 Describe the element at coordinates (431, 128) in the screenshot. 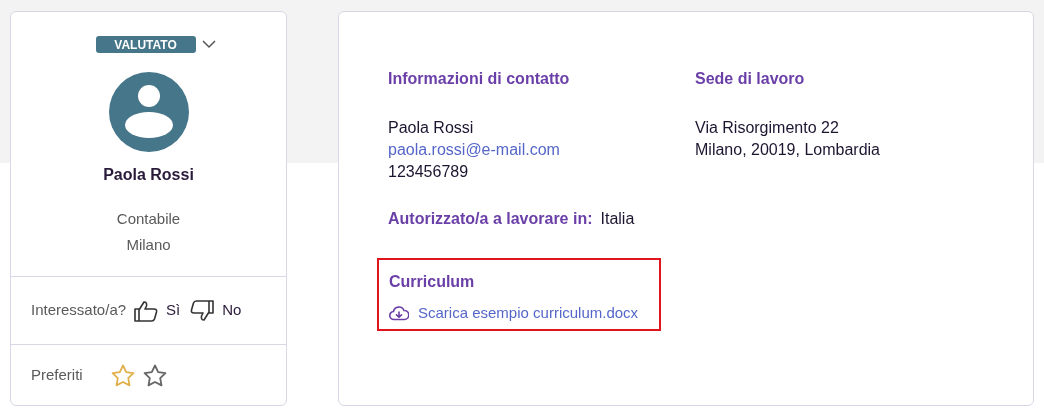

I see `contact-name: Paola Rossi` at that location.